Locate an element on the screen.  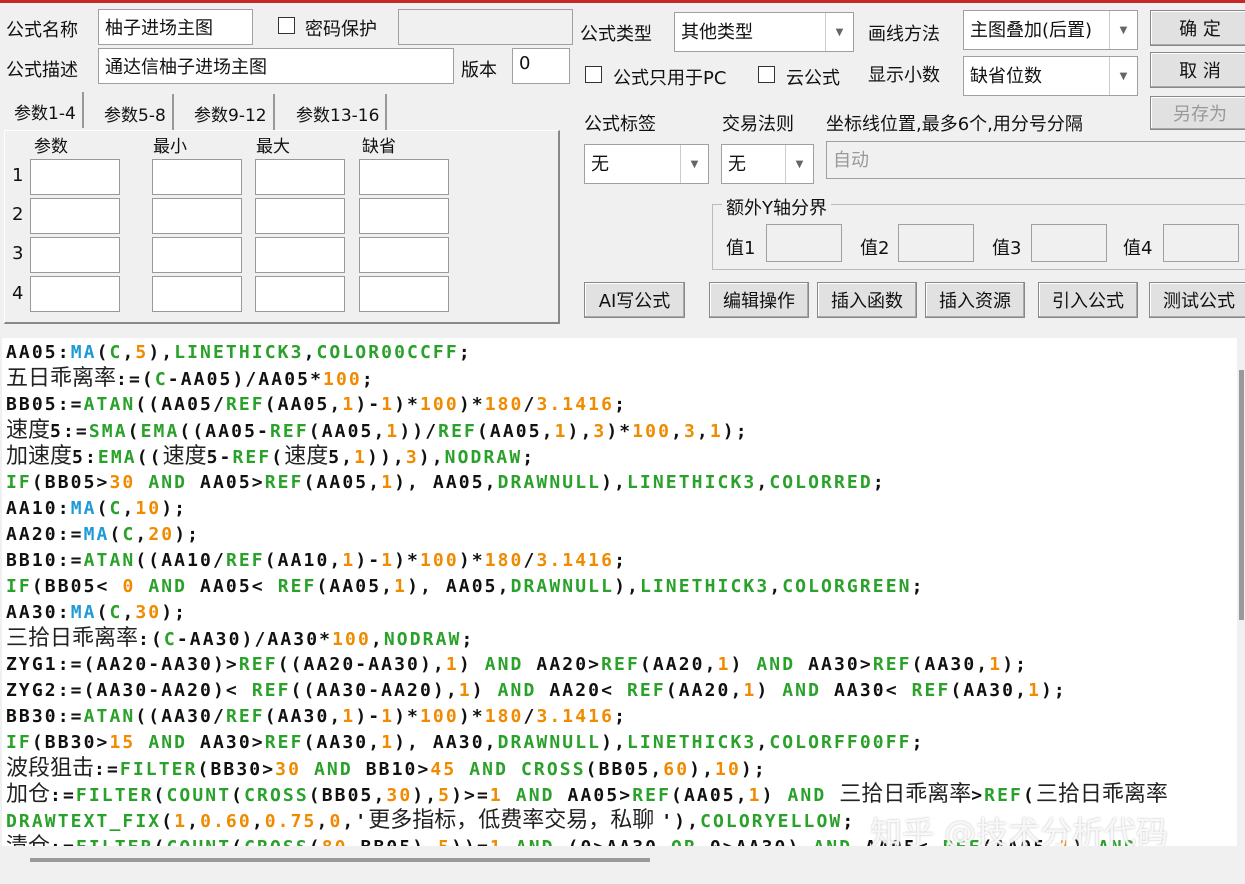
param-cell-r2-name is located at coordinates (75, 216).